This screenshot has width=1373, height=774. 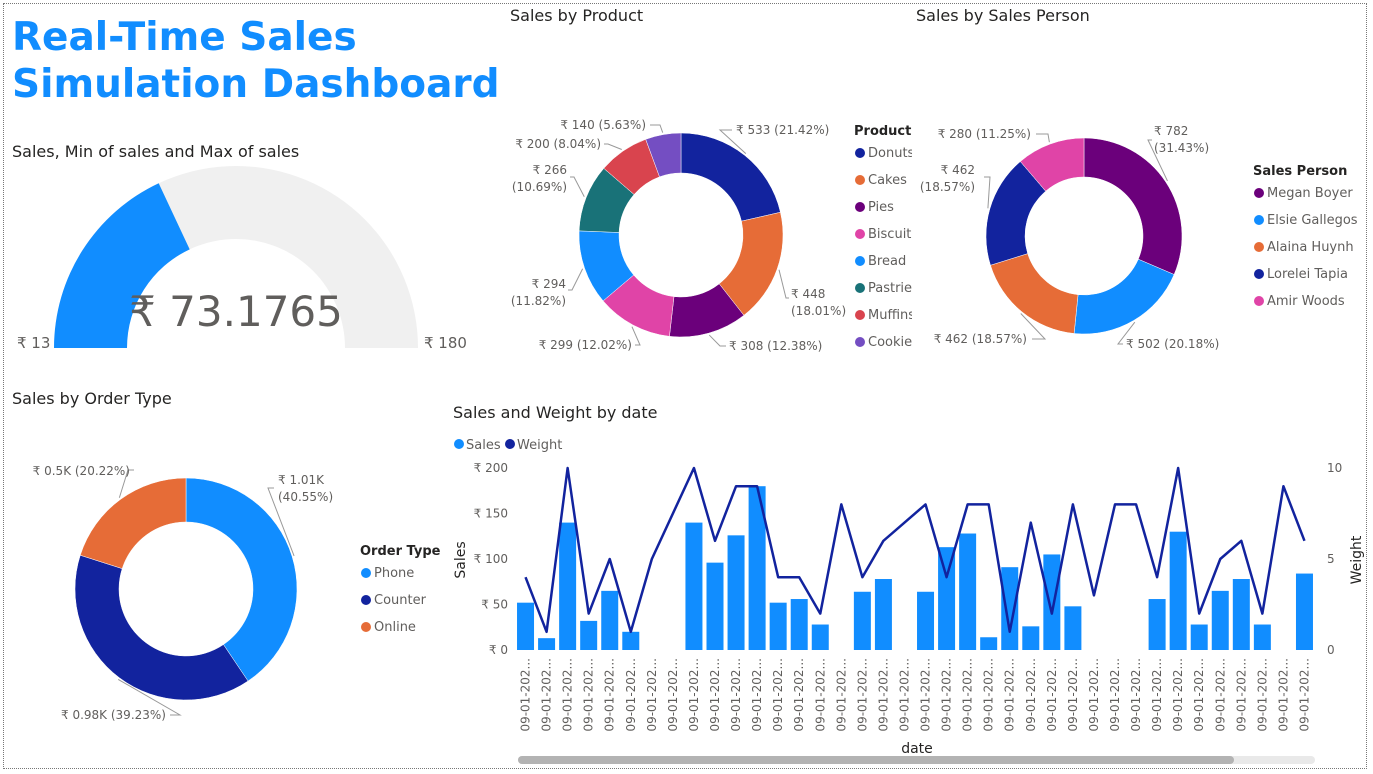 I want to click on x-axis-title: date, so click(x=917, y=749).